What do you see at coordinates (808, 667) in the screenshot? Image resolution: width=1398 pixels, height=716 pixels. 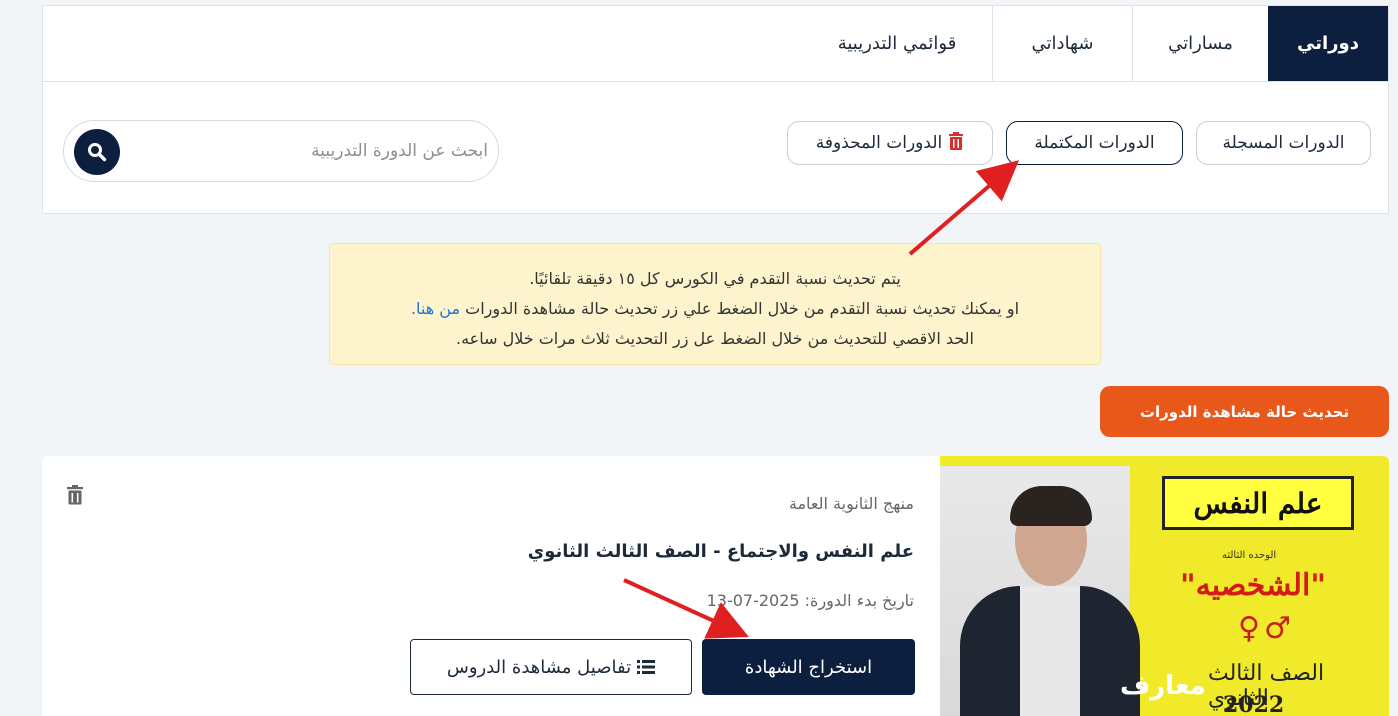 I see `extract-certificate-button: استخراج الشهادة` at bounding box center [808, 667].